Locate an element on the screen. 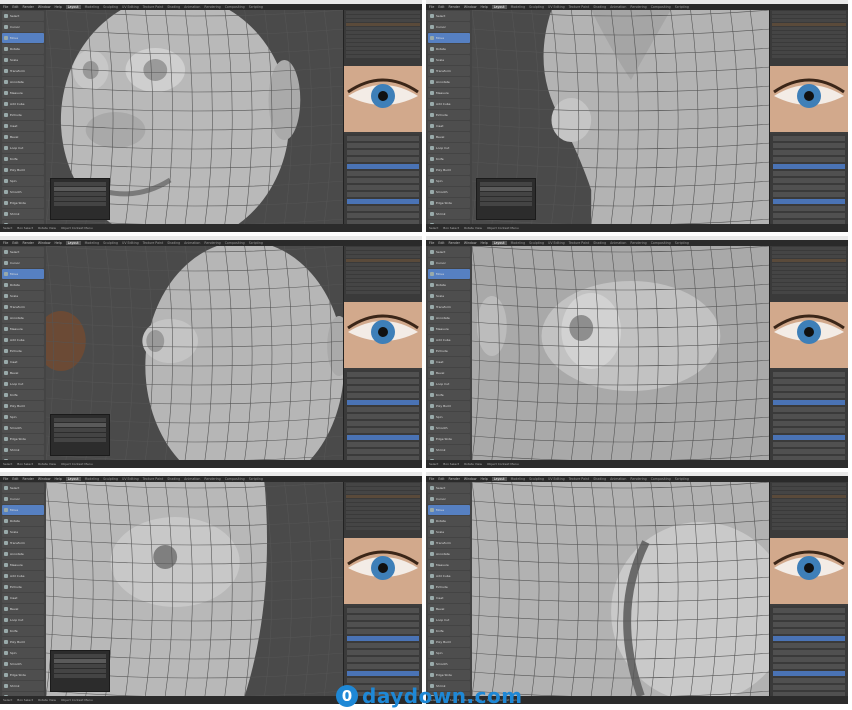  3d-viewport is located at coordinates (621, 117).